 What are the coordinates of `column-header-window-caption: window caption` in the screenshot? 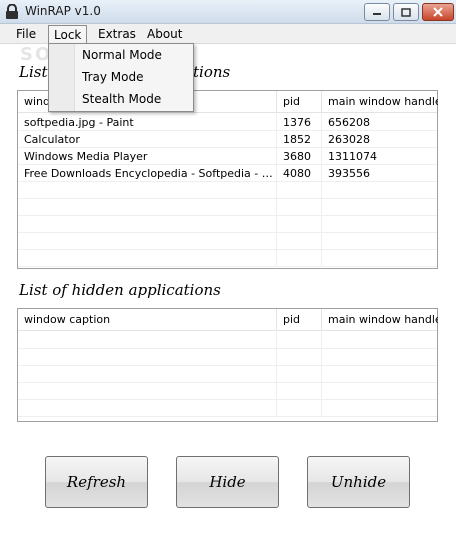 It's located at (147, 320).